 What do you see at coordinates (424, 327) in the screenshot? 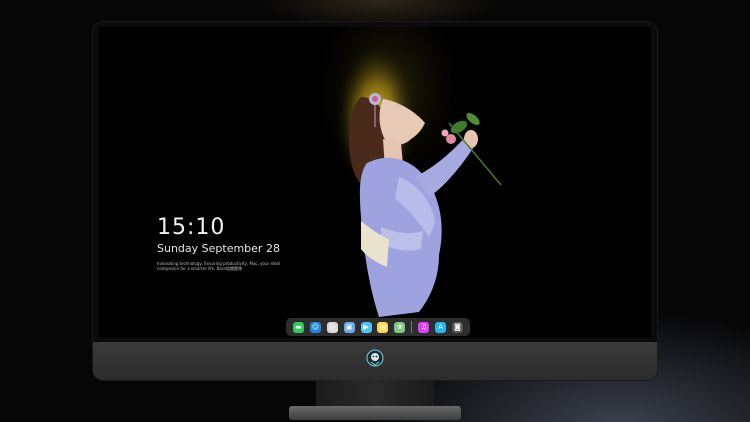
I see `music-icon: ♫` at bounding box center [424, 327].